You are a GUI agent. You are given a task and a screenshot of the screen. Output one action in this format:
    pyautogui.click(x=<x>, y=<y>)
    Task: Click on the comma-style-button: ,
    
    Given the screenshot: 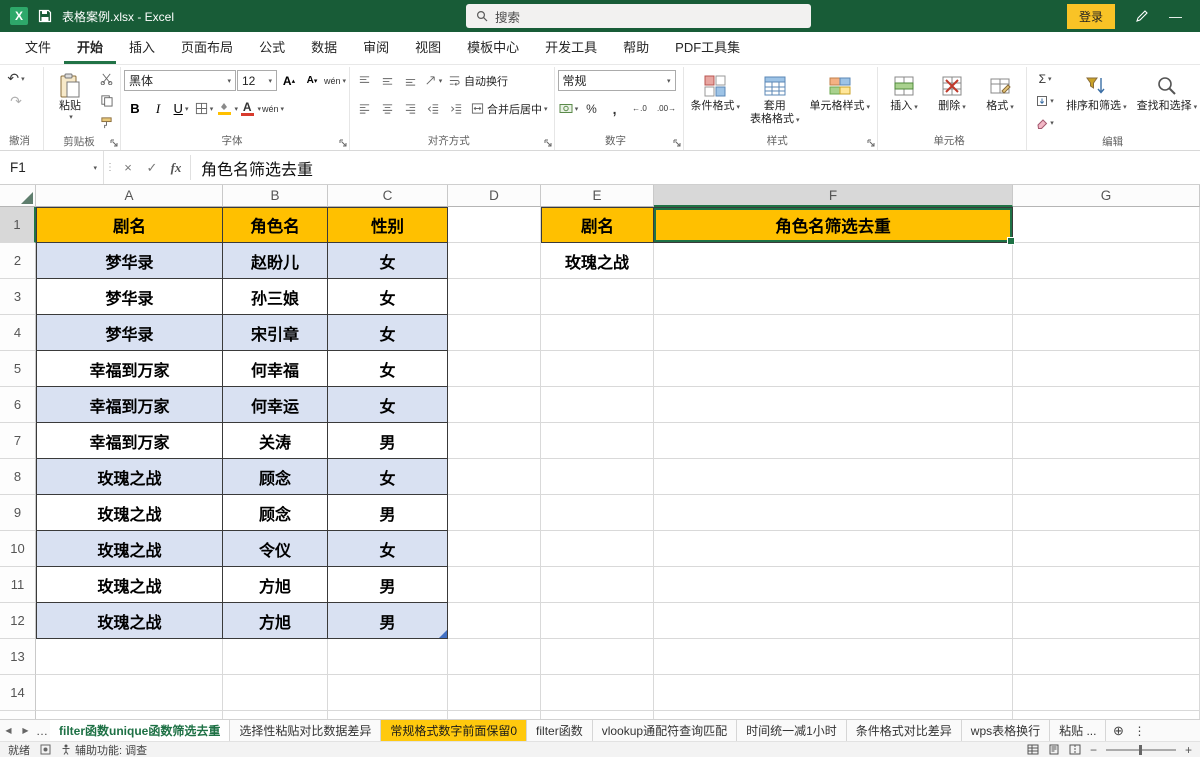 What is the action you would take?
    pyautogui.click(x=615, y=108)
    